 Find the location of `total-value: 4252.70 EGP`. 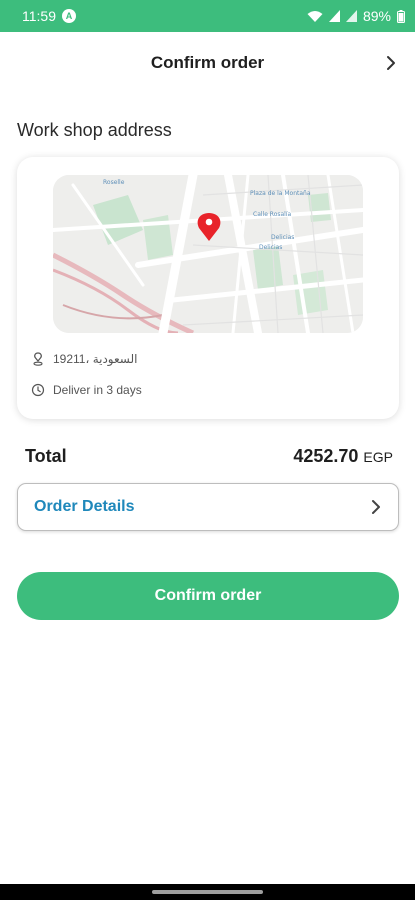

total-value: 4252.70 EGP is located at coordinates (343, 456).